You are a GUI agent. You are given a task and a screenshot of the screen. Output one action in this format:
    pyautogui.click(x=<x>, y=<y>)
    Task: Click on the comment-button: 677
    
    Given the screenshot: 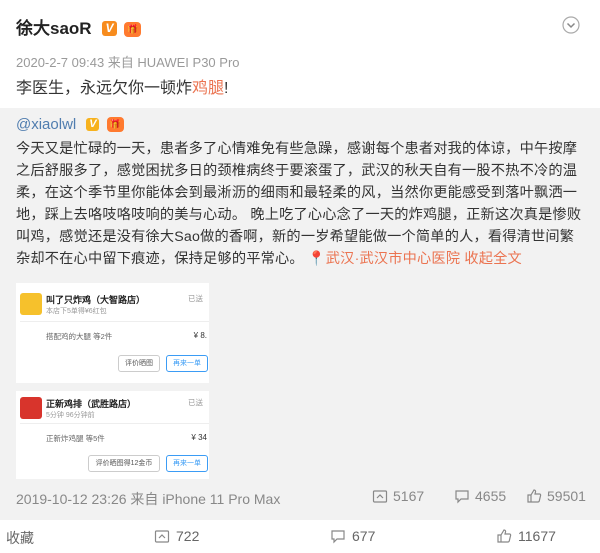 What is the action you would take?
    pyautogui.click(x=352, y=536)
    